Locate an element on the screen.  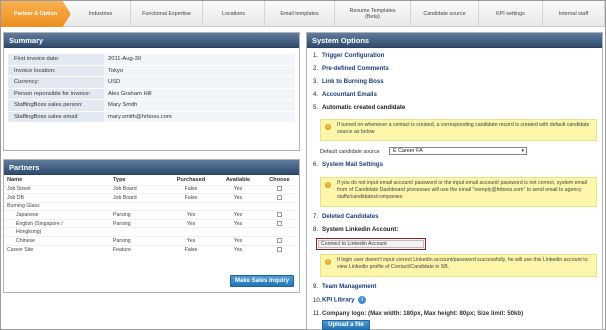
tab-resume-templates-beta: Resume Templates (Beta) is located at coordinates (373, 14).